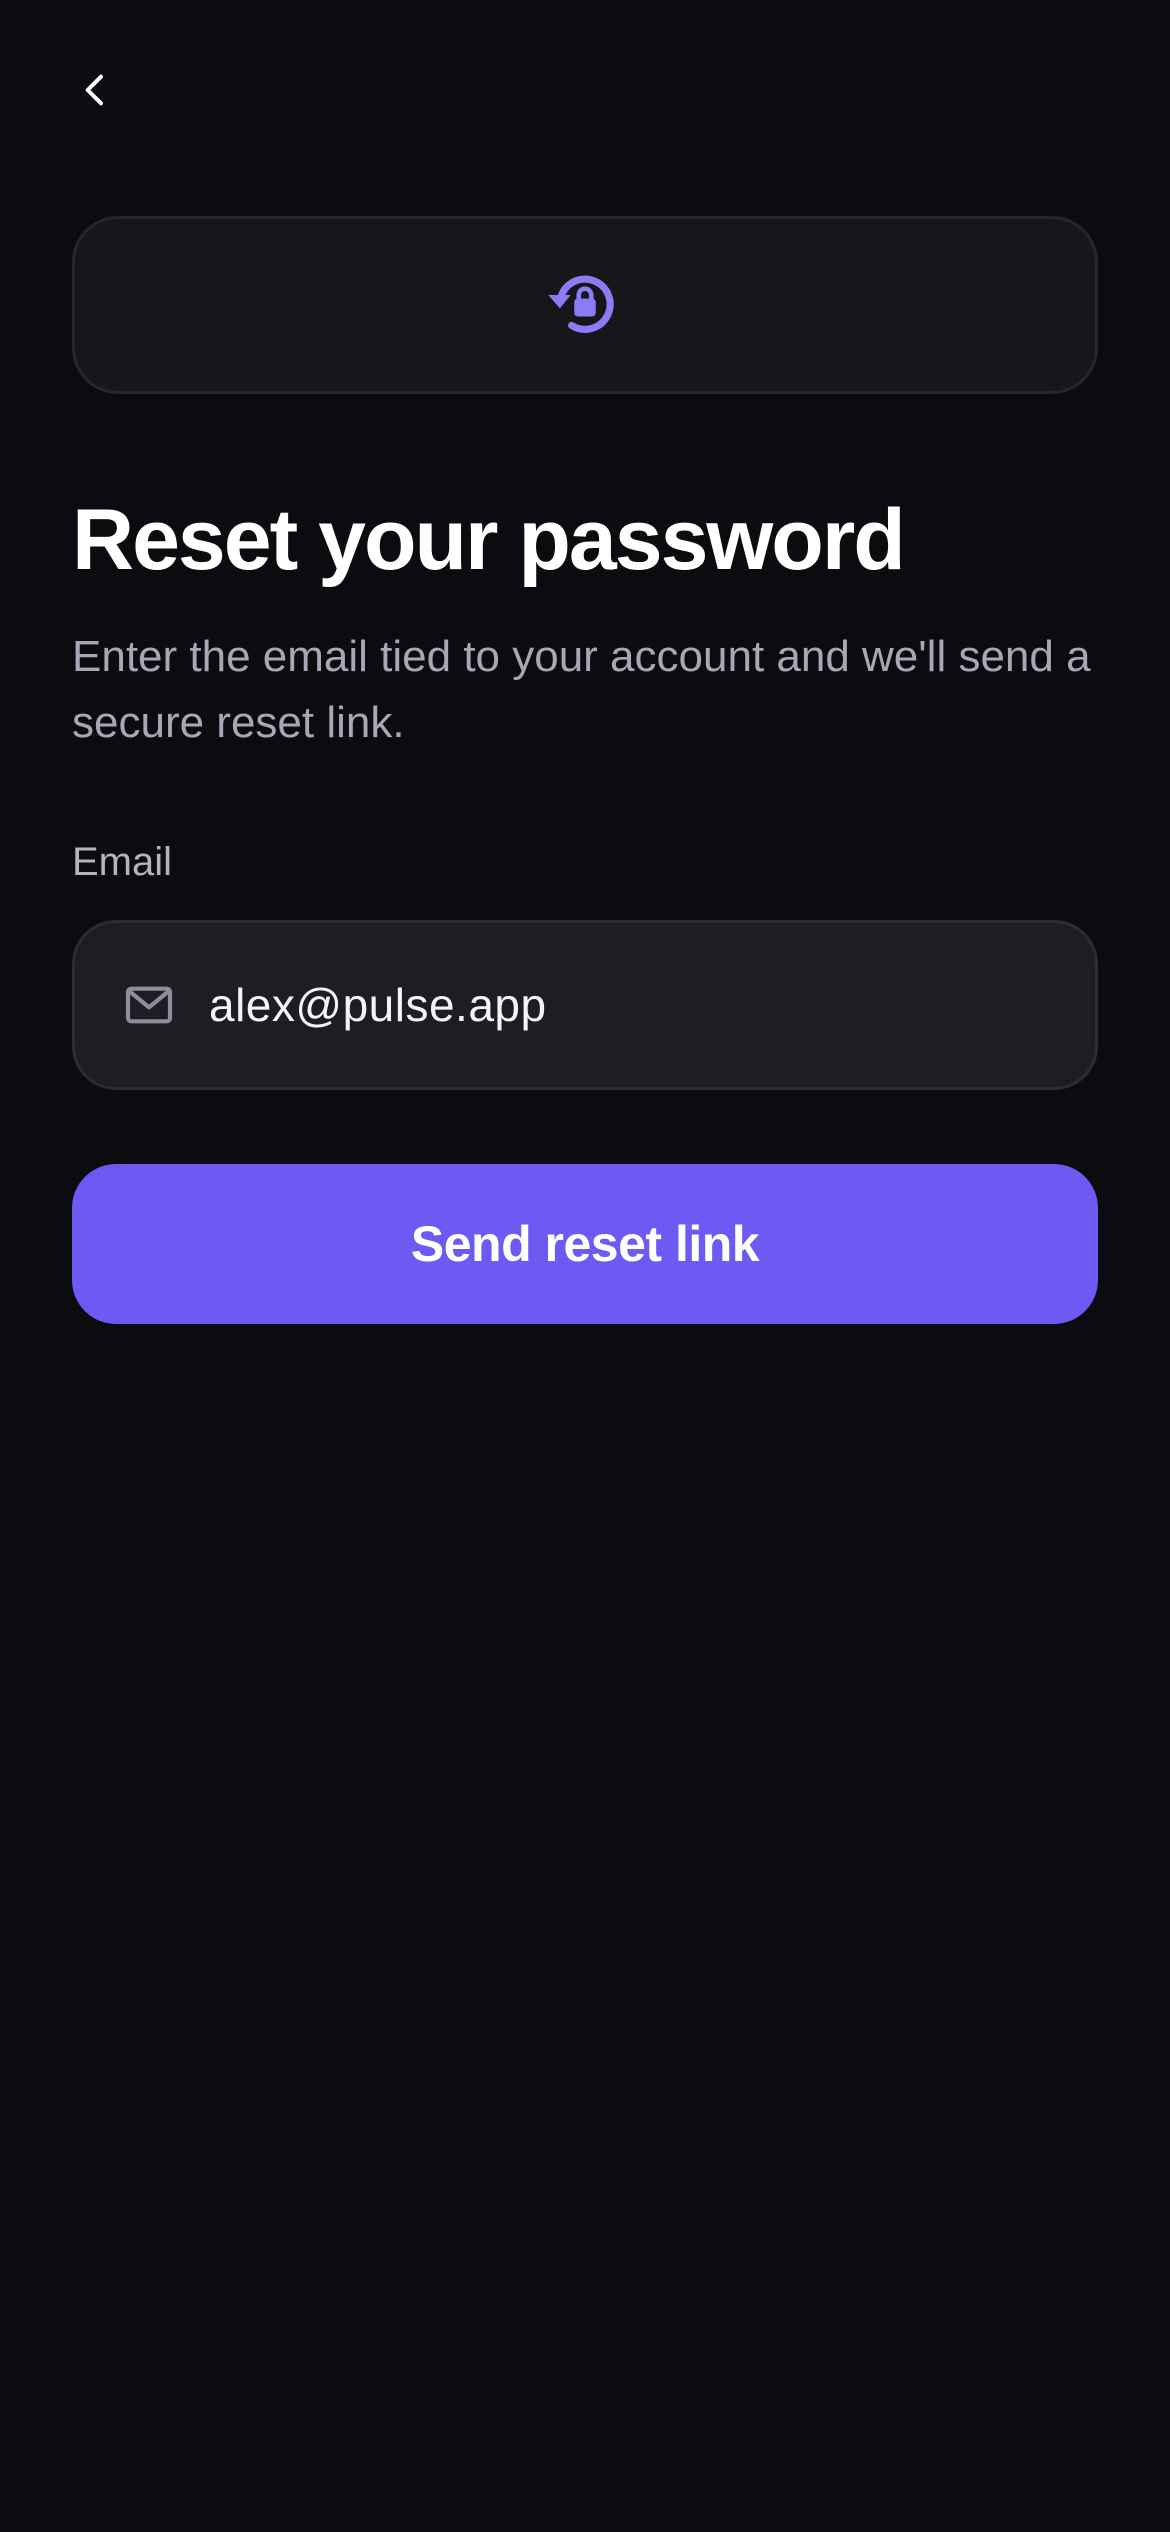 This screenshot has width=1170, height=2532. I want to click on email-label: Email, so click(122, 862).